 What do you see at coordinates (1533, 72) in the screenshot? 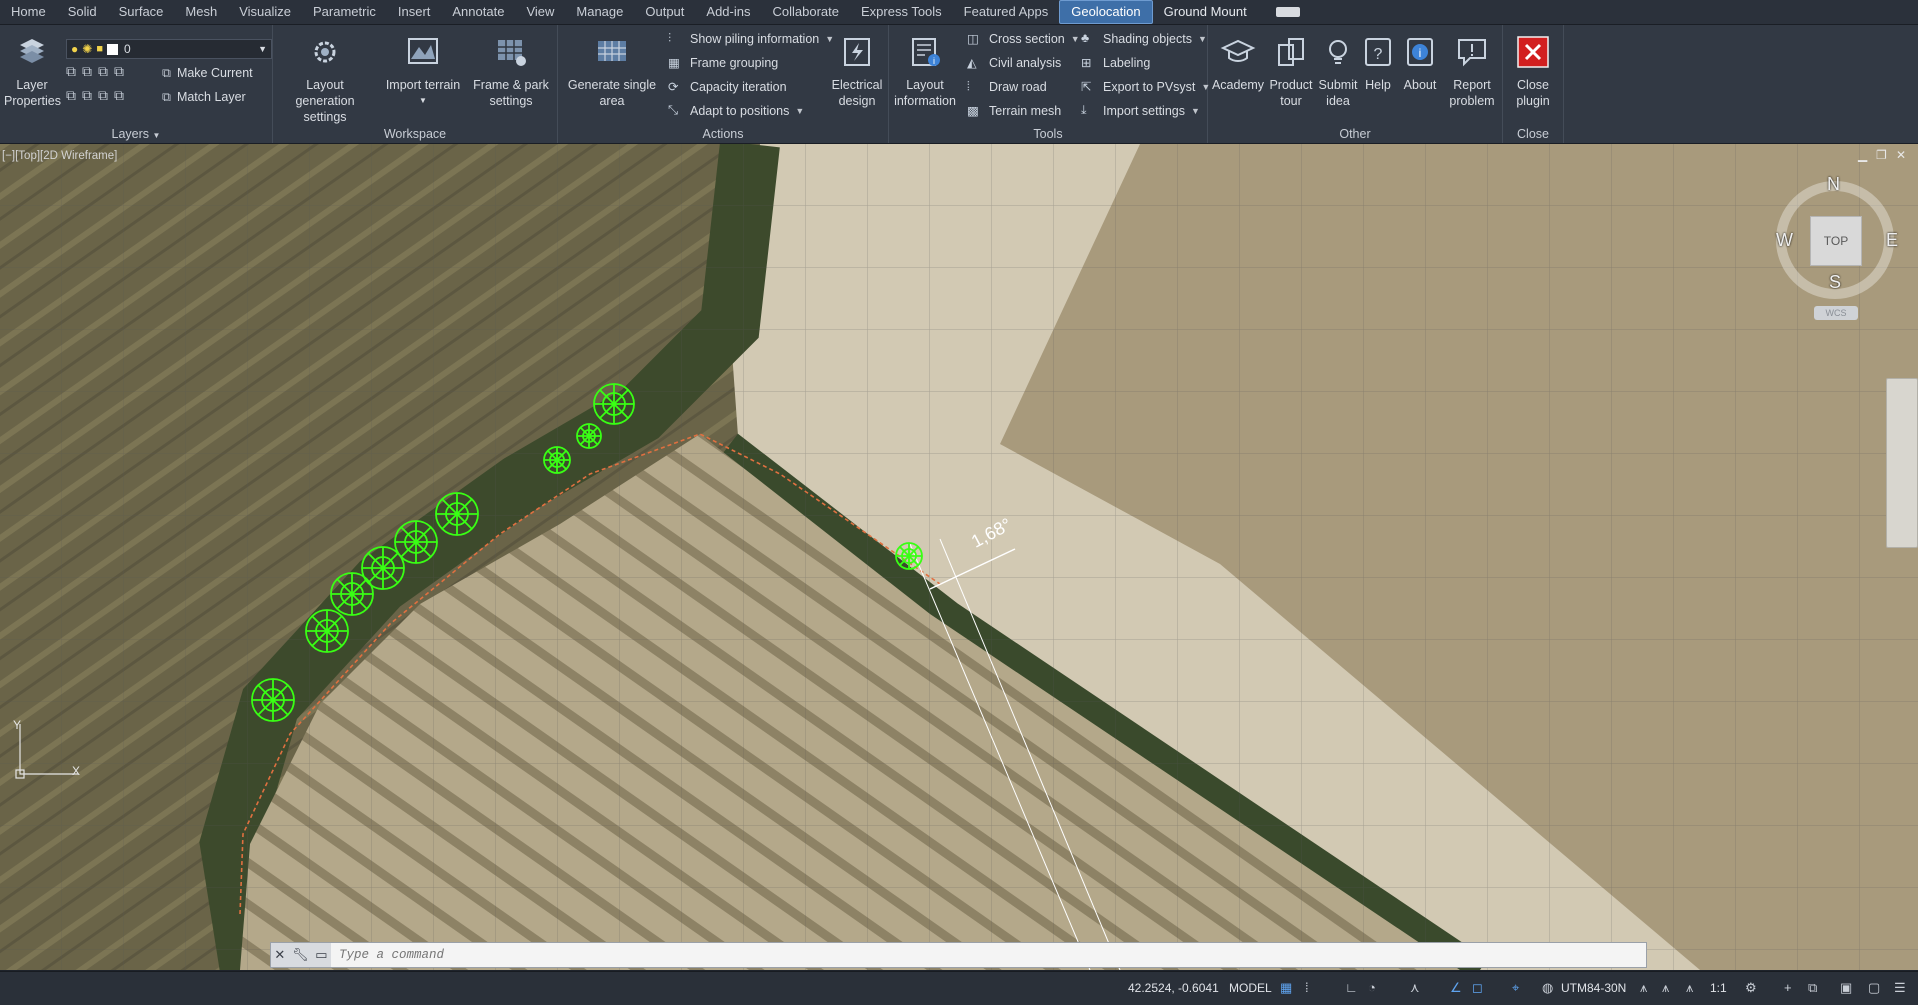
I see `close-plugin-button: Close plugin` at bounding box center [1533, 72].